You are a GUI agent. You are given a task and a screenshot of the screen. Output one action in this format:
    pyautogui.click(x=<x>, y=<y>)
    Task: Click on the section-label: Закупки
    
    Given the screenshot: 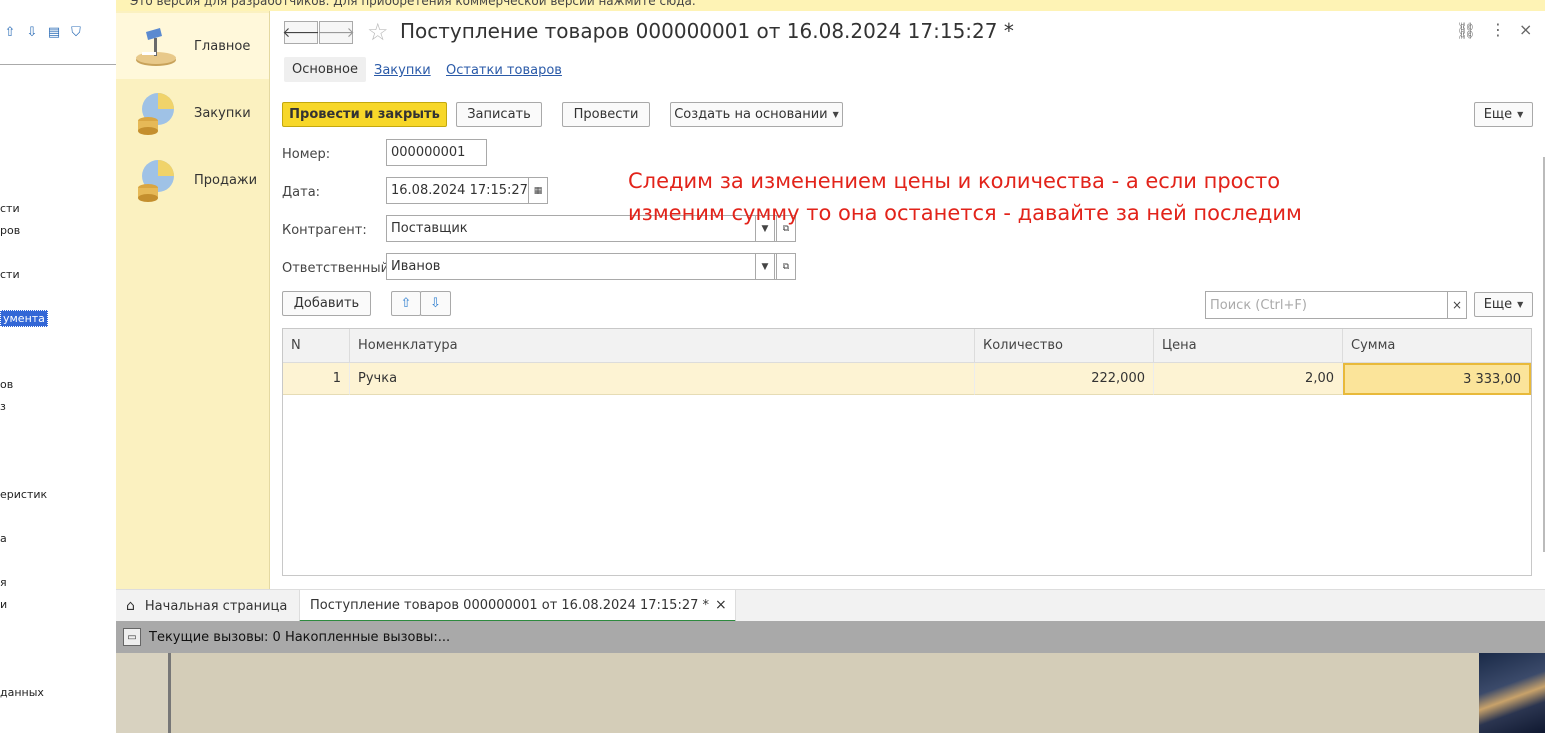 What is the action you would take?
    pyautogui.click(x=222, y=113)
    